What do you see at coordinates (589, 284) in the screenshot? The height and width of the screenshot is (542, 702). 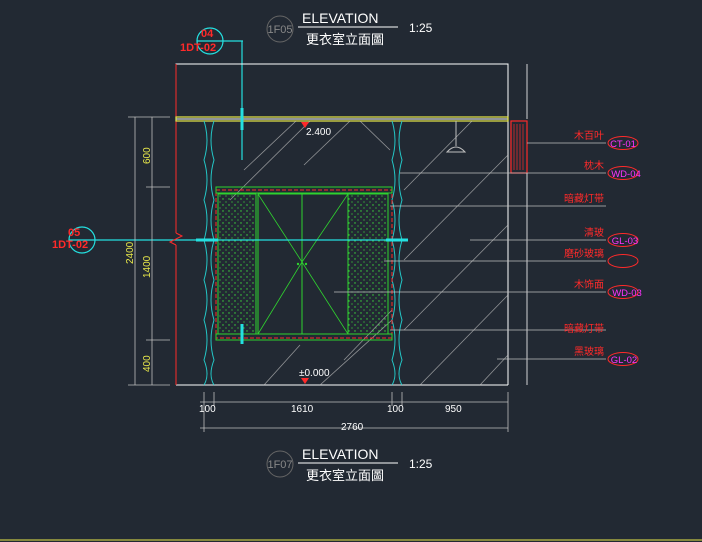 I see `callout-label: 木饰面` at bounding box center [589, 284].